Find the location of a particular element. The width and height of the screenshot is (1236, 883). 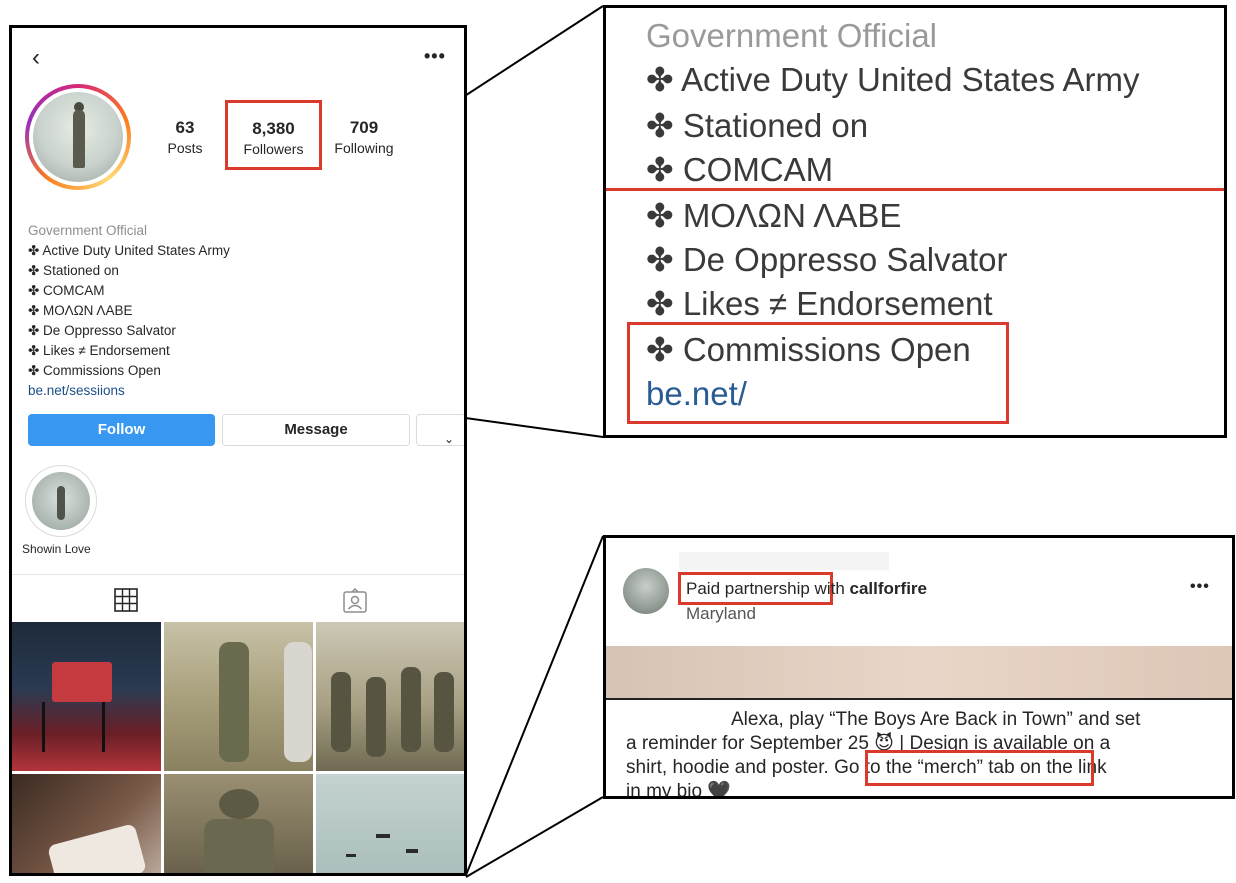

bio-line: ✤ Stationed on is located at coordinates (73, 270).